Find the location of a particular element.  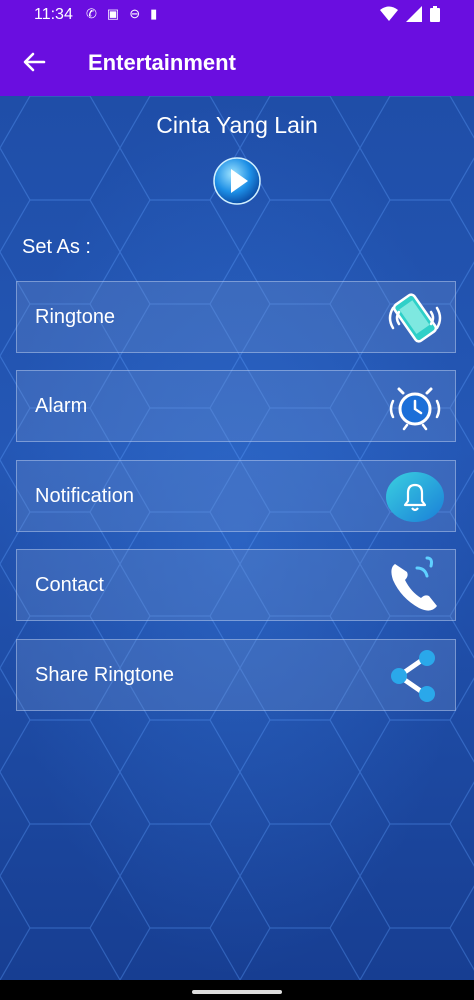

notification-option: Notification is located at coordinates (236, 496).